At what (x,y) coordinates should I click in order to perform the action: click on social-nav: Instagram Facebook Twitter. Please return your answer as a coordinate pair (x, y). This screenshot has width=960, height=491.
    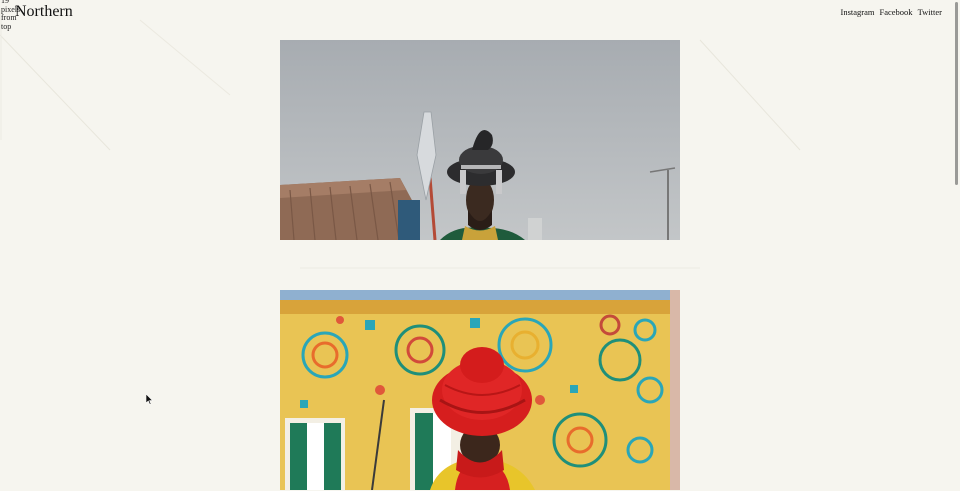
    Looking at the image, I should click on (891, 12).